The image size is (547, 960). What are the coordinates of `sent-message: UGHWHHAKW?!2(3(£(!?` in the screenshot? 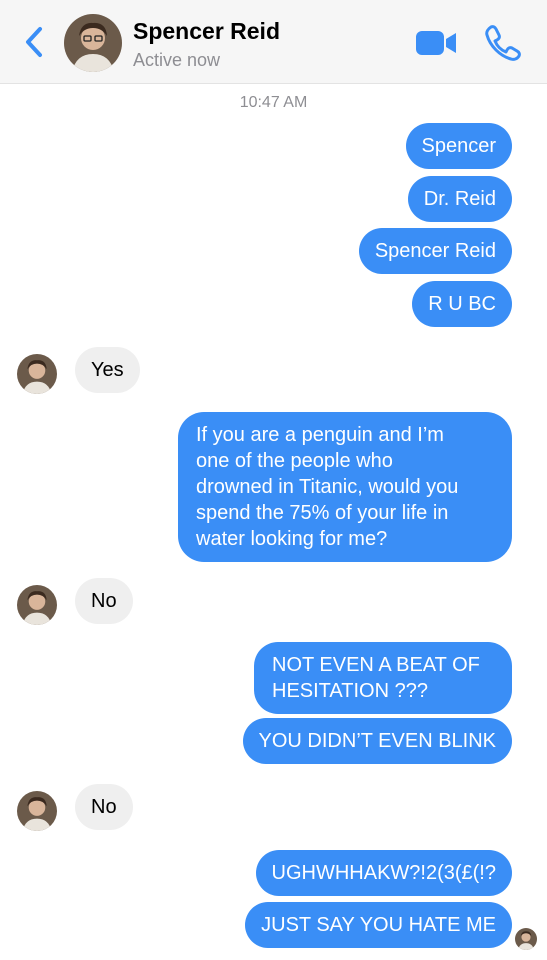 It's located at (383, 873).